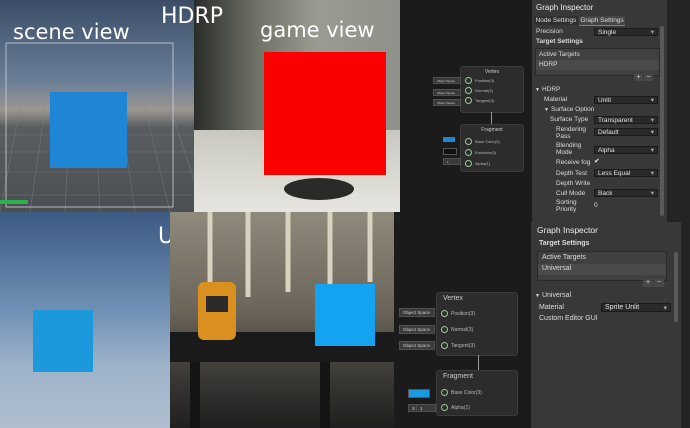 This screenshot has width=690, height=428. What do you see at coordinates (569, 119) in the screenshot?
I see `surface-type-label: Surface Type` at bounding box center [569, 119].